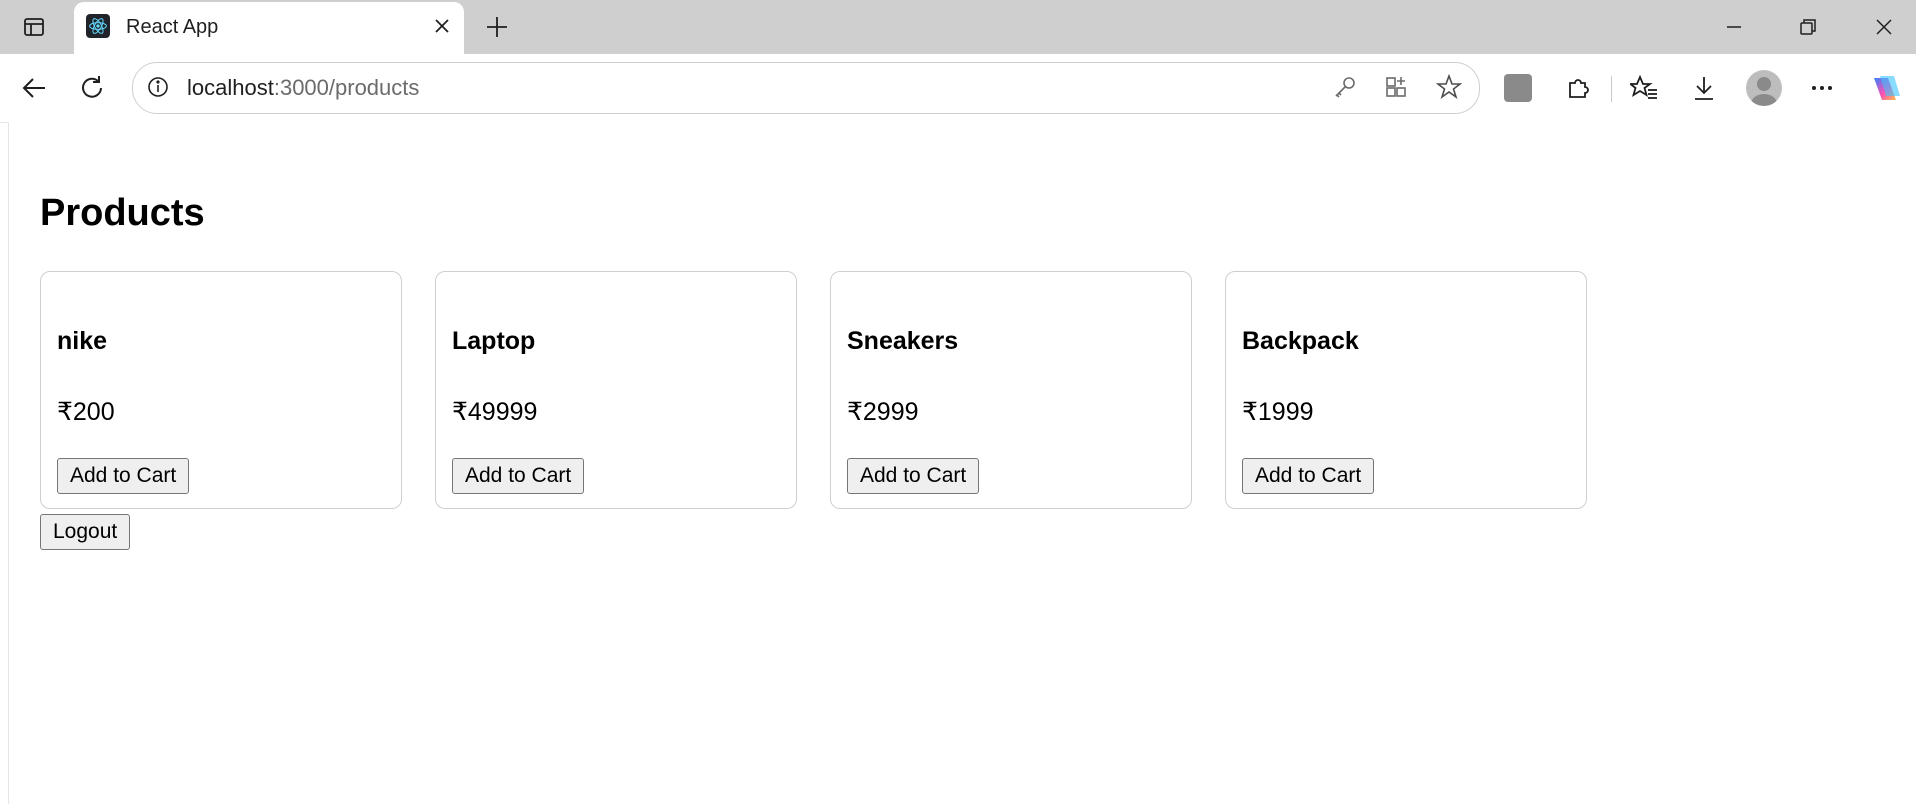 The height and width of the screenshot is (804, 1916). I want to click on apps-icon, so click(1397, 89).